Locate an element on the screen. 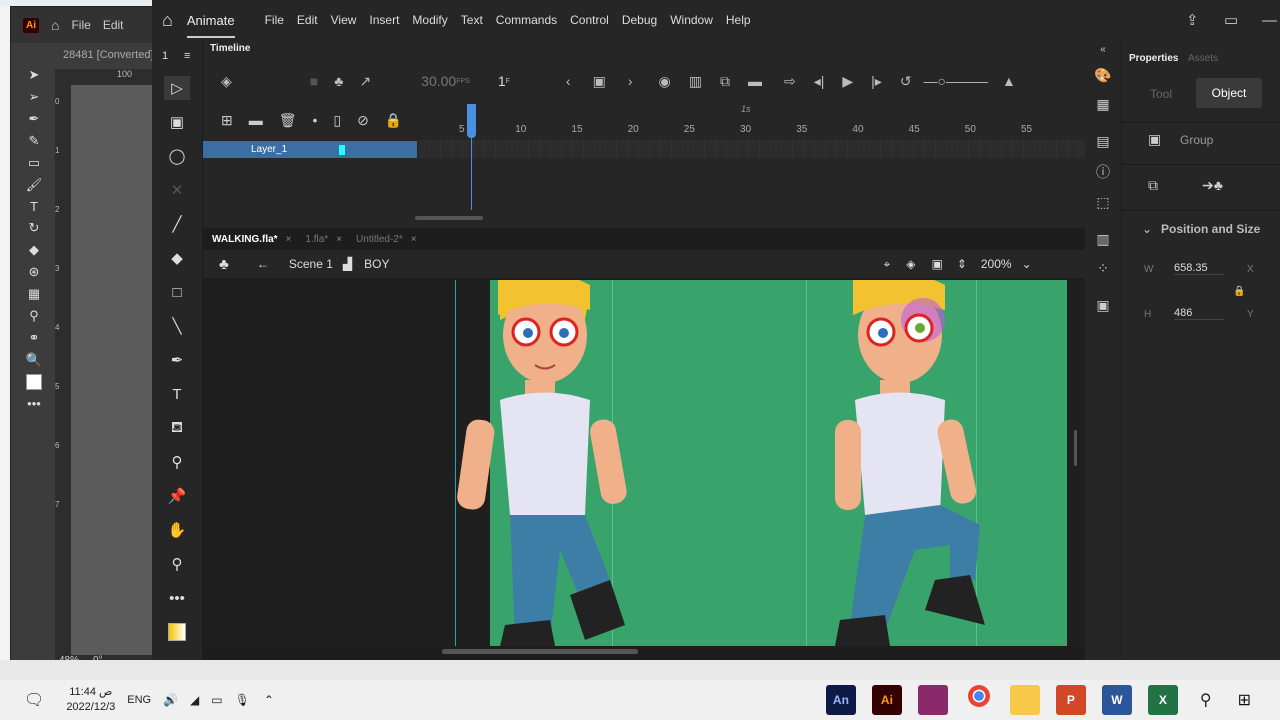  search-icon: ⚲ is located at coordinates (1206, 700).